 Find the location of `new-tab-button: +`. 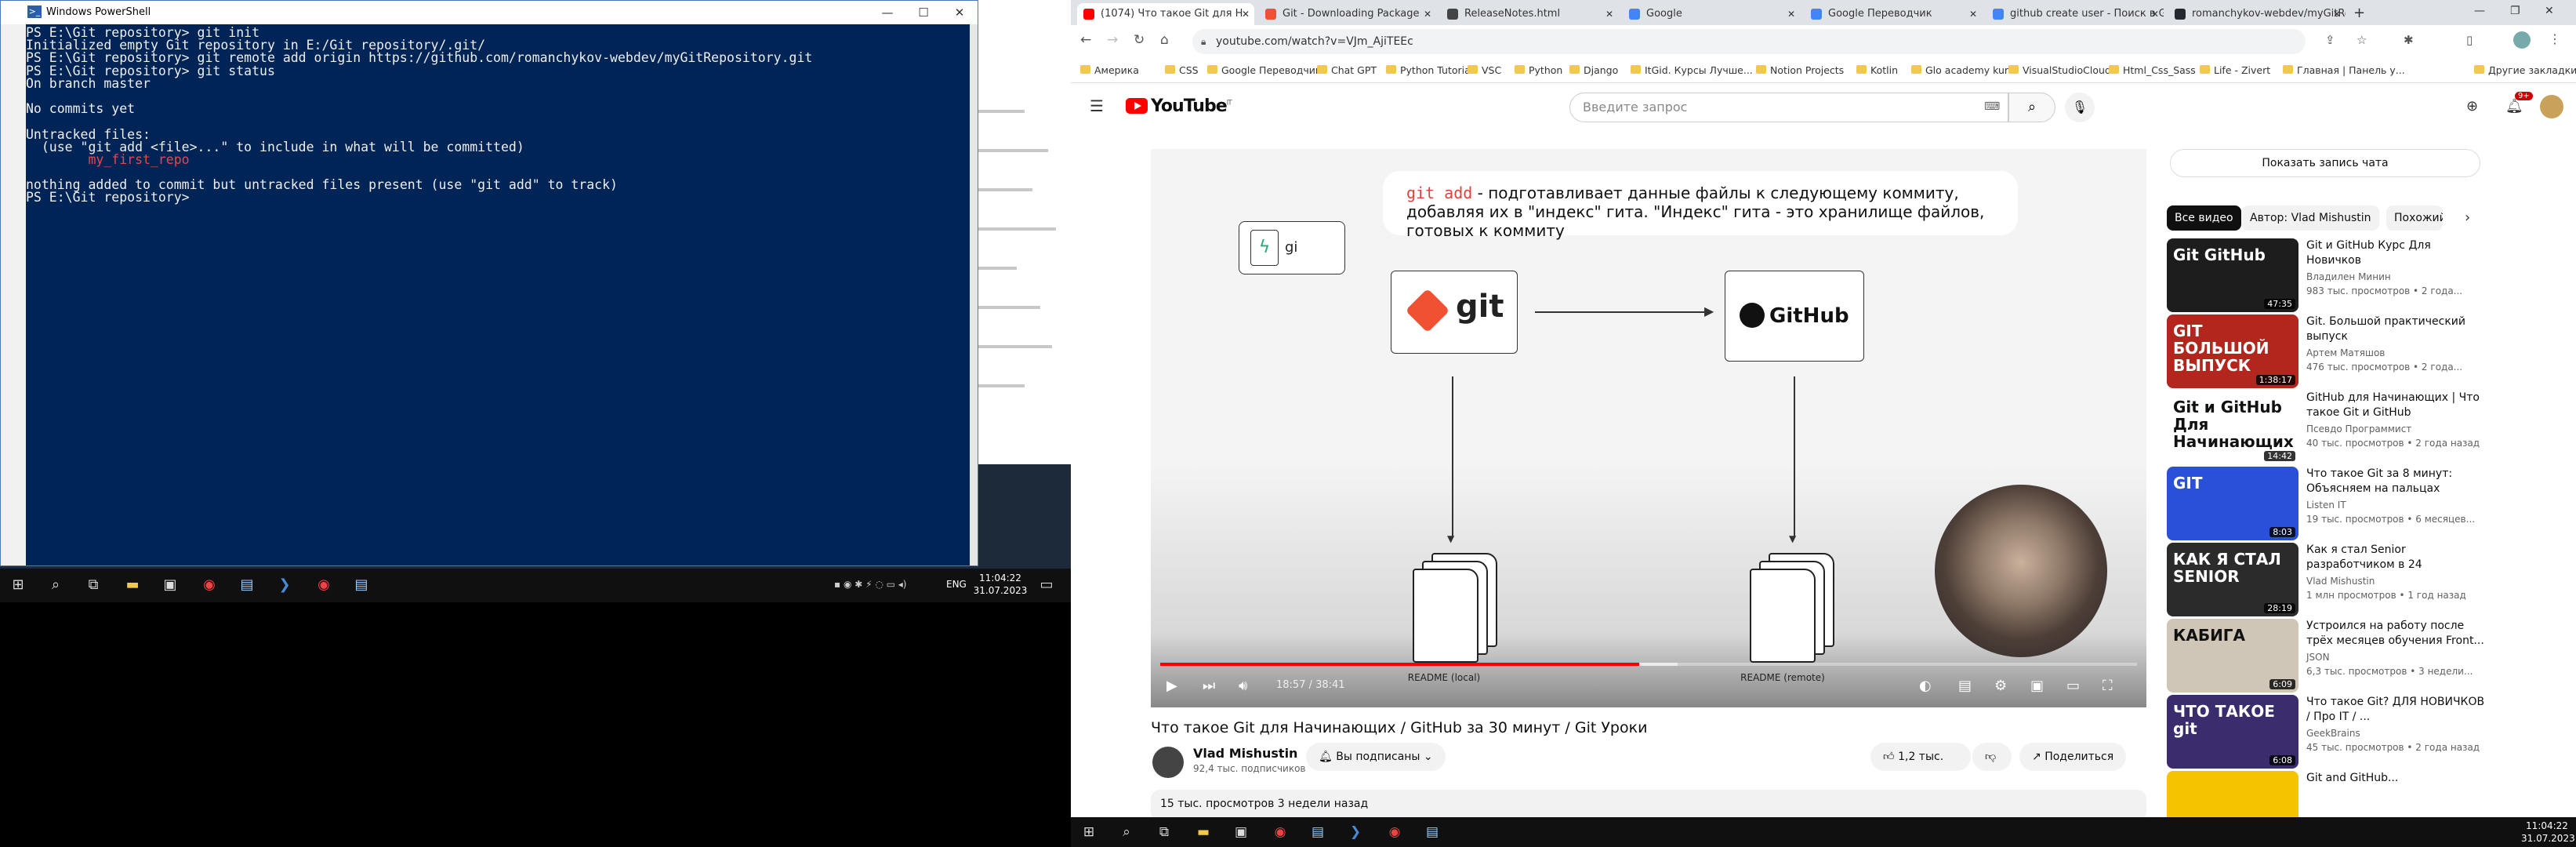

new-tab-button: + is located at coordinates (2359, 13).